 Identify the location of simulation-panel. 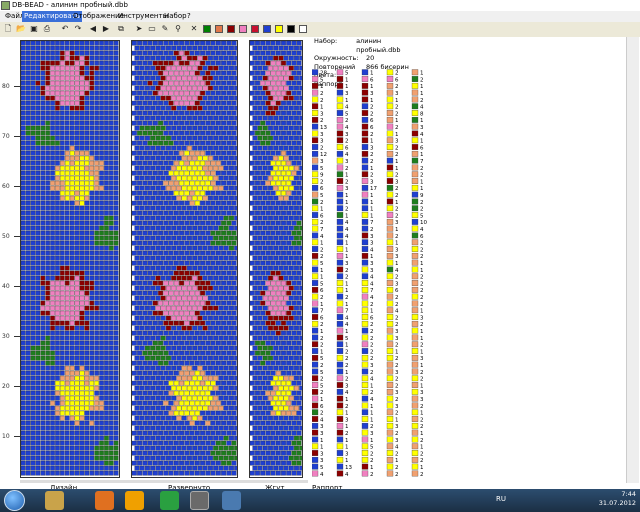
(276, 259).